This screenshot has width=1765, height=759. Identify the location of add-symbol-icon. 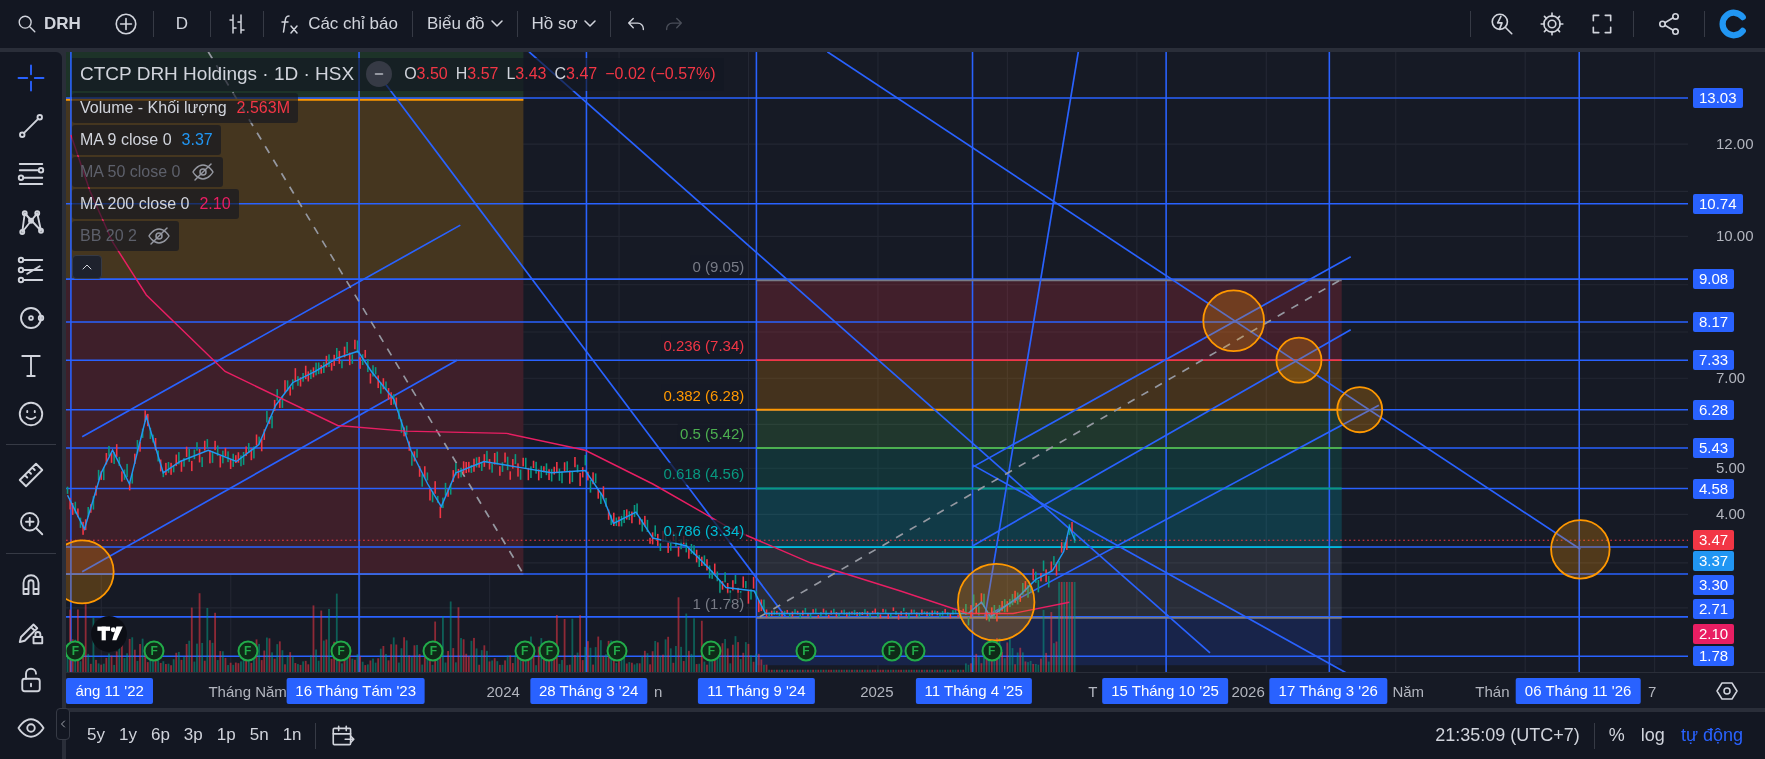
(125, 24).